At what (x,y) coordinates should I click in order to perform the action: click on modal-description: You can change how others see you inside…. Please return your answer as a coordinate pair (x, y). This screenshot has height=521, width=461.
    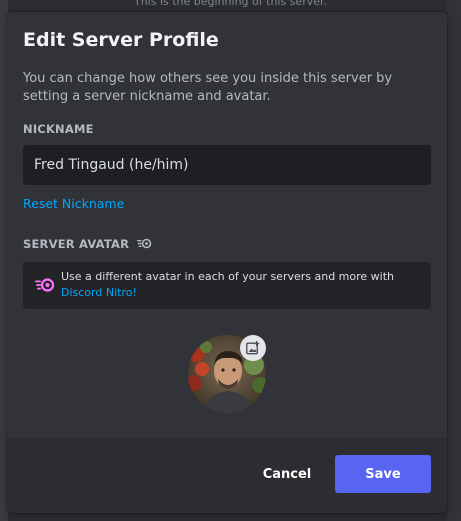
    Looking at the image, I should click on (208, 87).